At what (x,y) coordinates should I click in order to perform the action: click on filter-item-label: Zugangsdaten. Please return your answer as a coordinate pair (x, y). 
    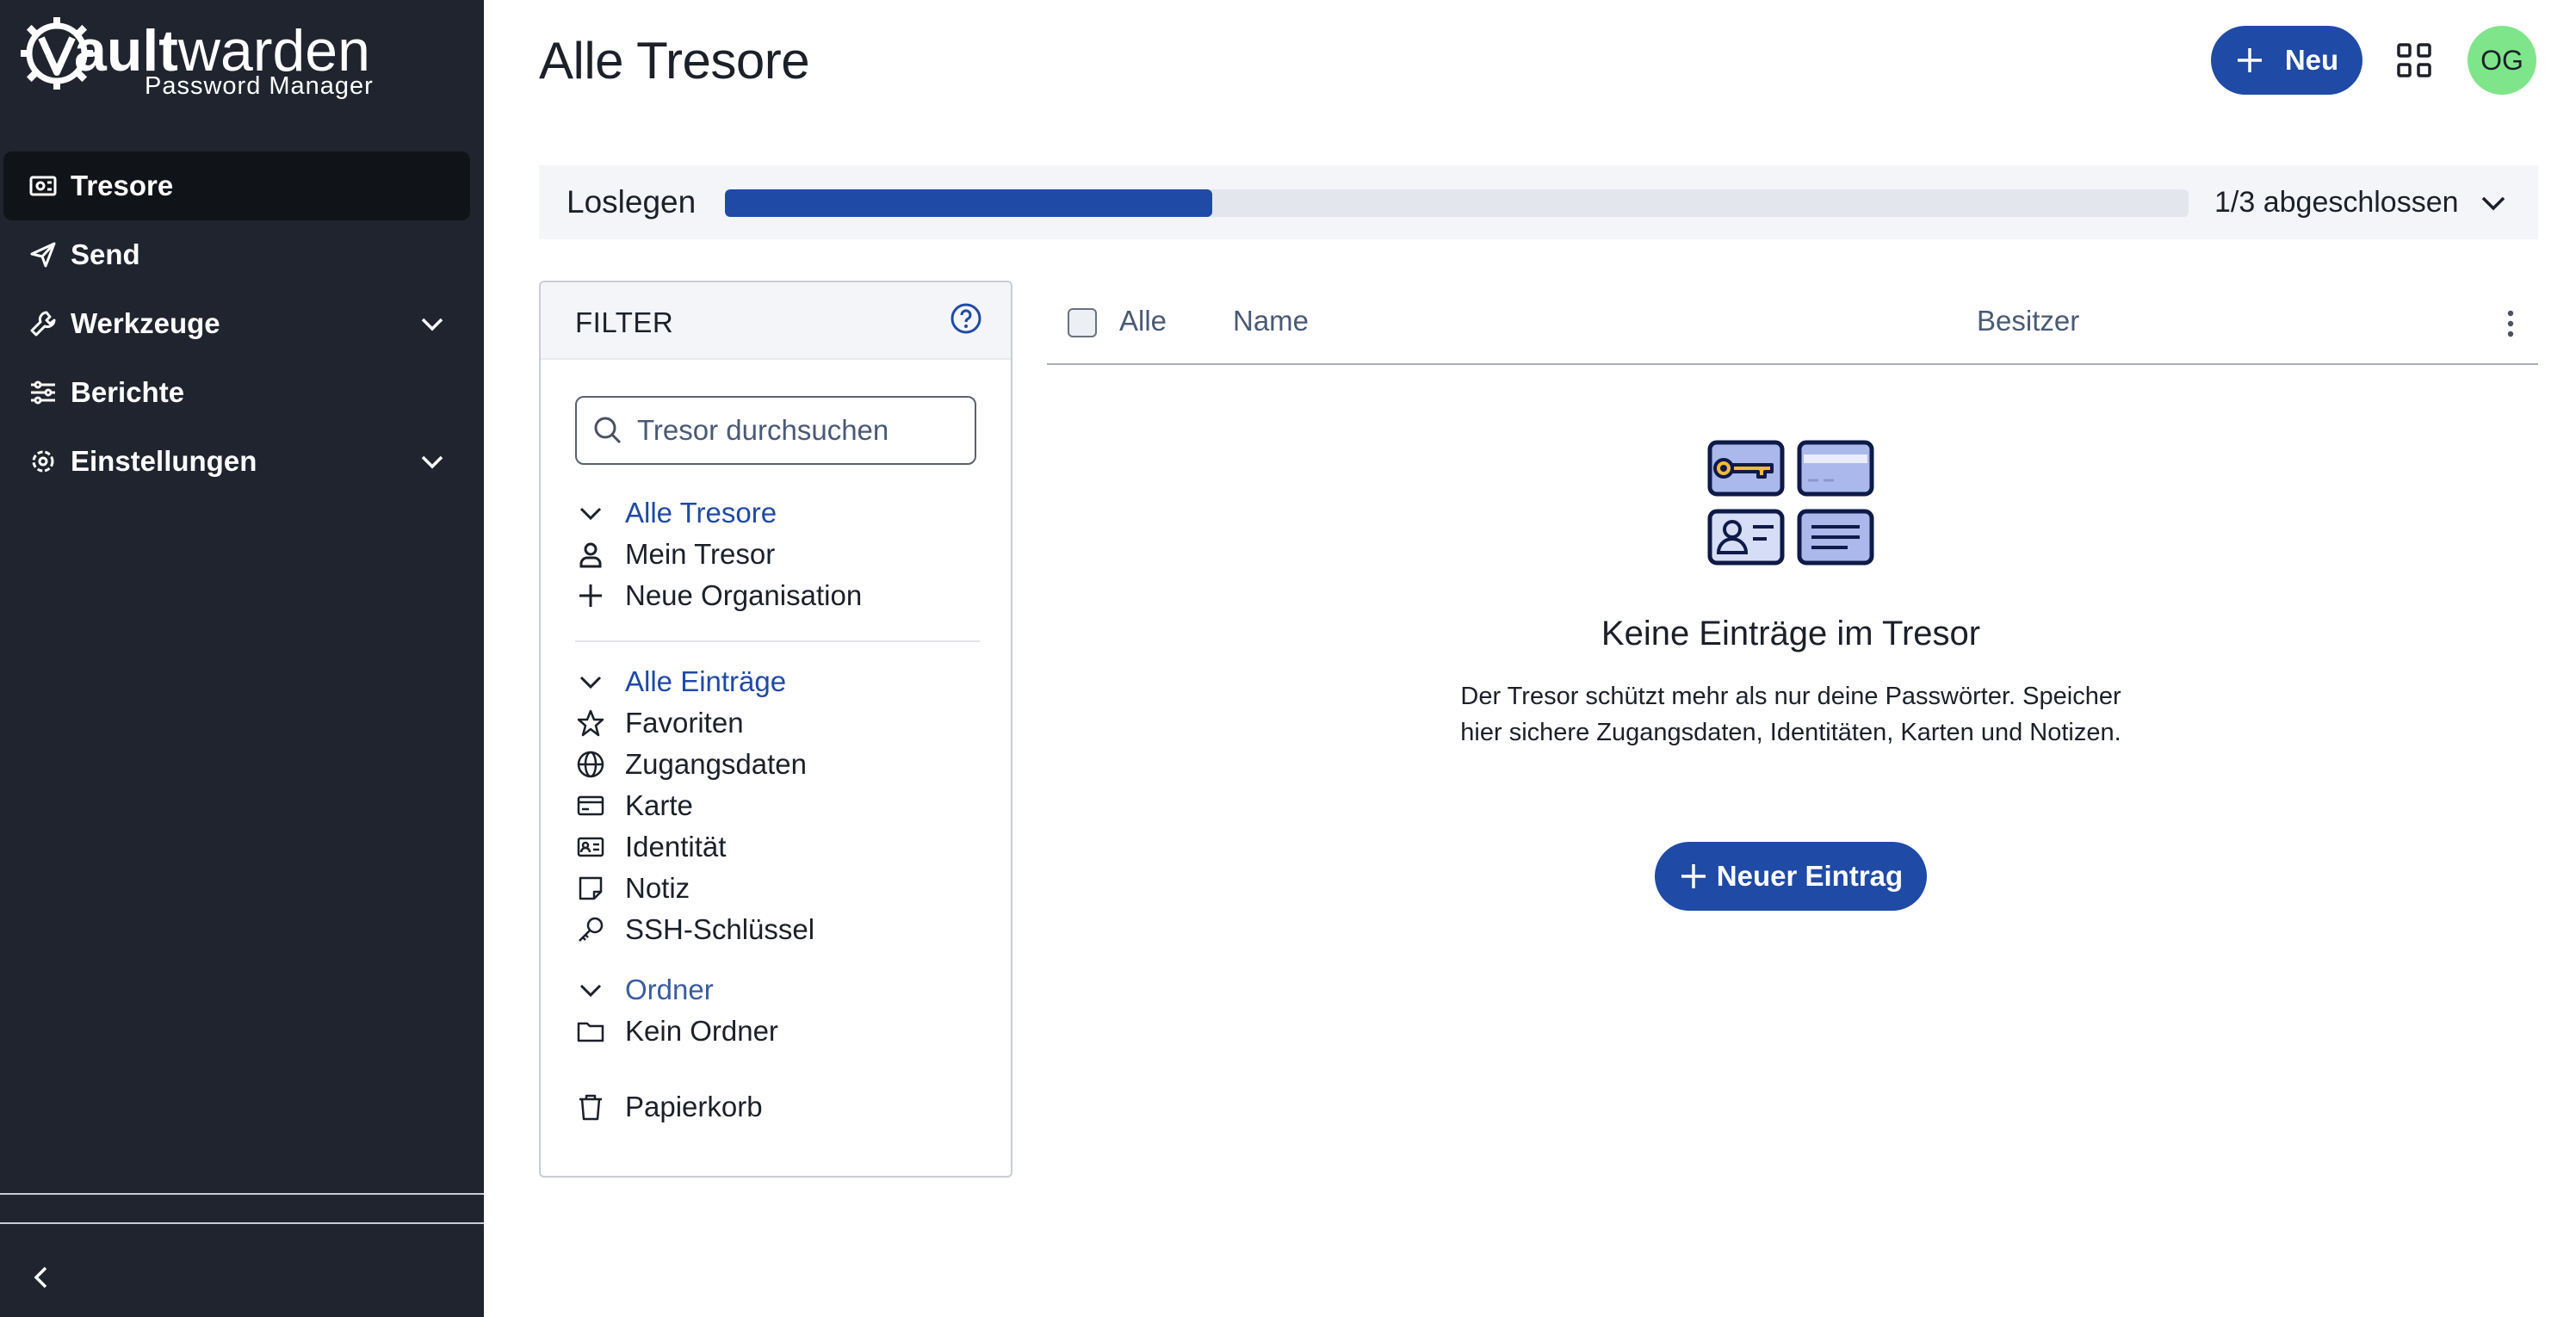
    Looking at the image, I should click on (717, 764).